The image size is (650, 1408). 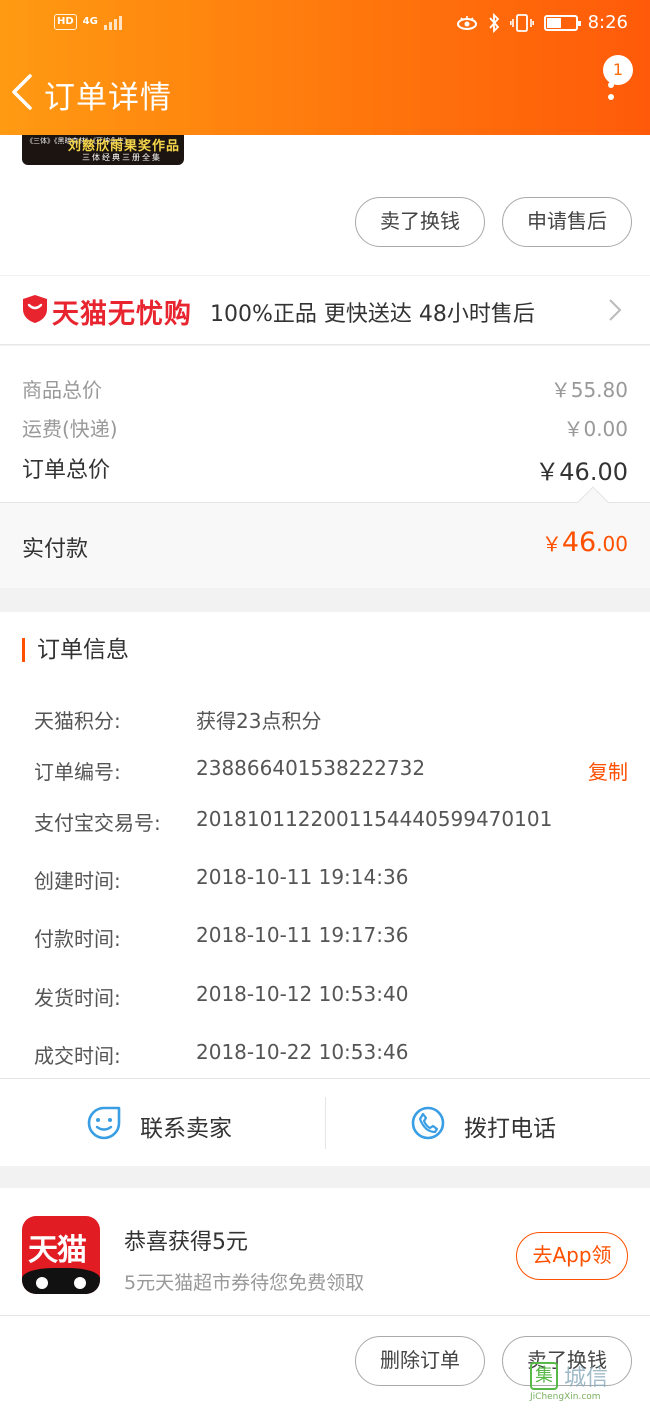 I want to click on thumb-line2: 三体经典三册全集, so click(x=122, y=157).